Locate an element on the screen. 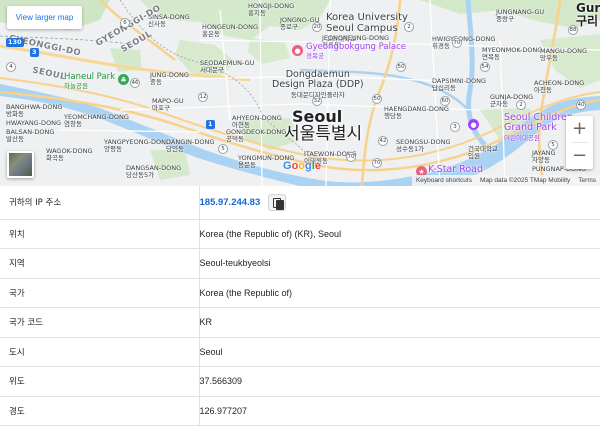 Image resolution: width=600 pixels, height=426 pixels. table-row: 위치 Korea (the Republic of) (KR), Seoul is located at coordinates (300, 234).